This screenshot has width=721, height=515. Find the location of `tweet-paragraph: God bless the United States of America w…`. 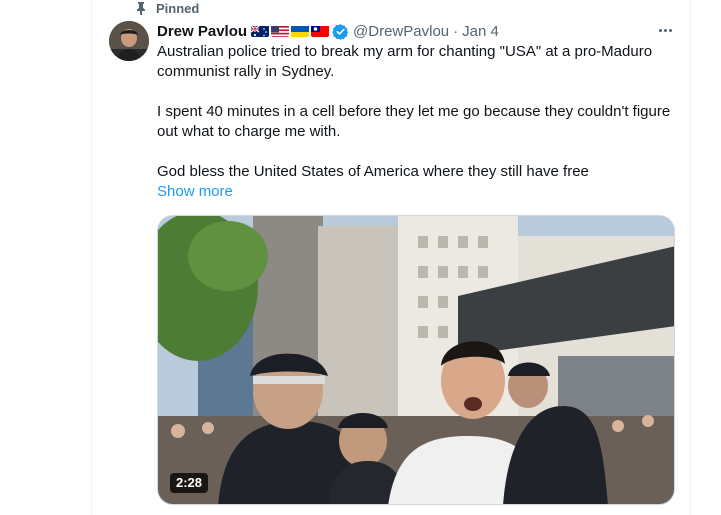

tweet-paragraph: God bless the United States of America w… is located at coordinates (373, 171).